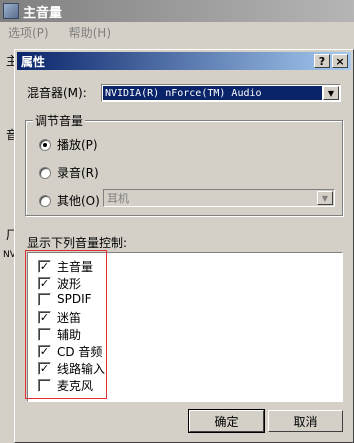 Image resolution: width=354 pixels, height=443 pixels. Describe the element at coordinates (11, 11) in the screenshot. I see `speaker-app-icon` at that location.